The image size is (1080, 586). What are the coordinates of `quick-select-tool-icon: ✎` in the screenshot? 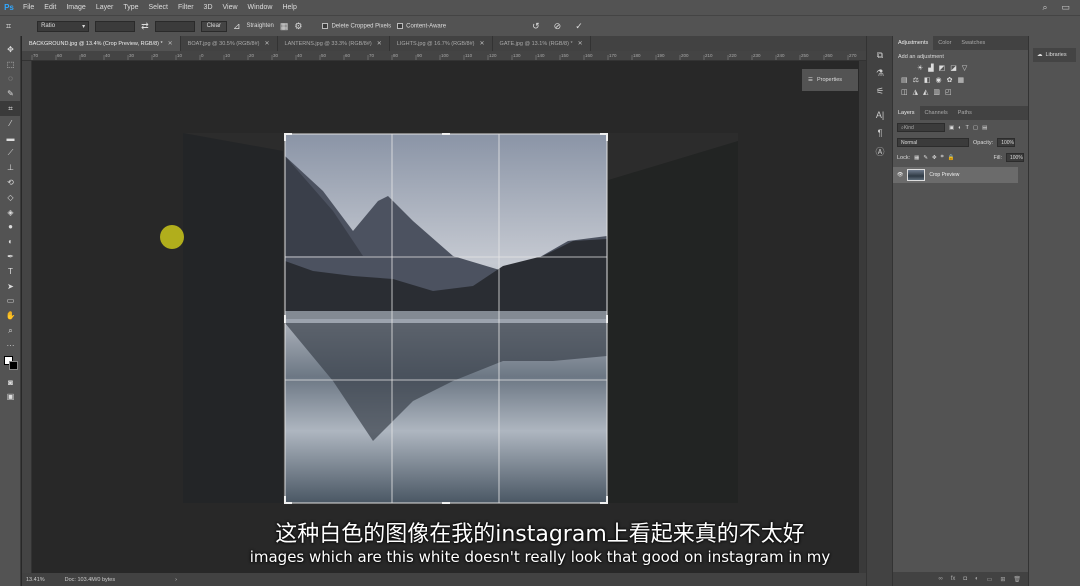 It's located at (10, 93).